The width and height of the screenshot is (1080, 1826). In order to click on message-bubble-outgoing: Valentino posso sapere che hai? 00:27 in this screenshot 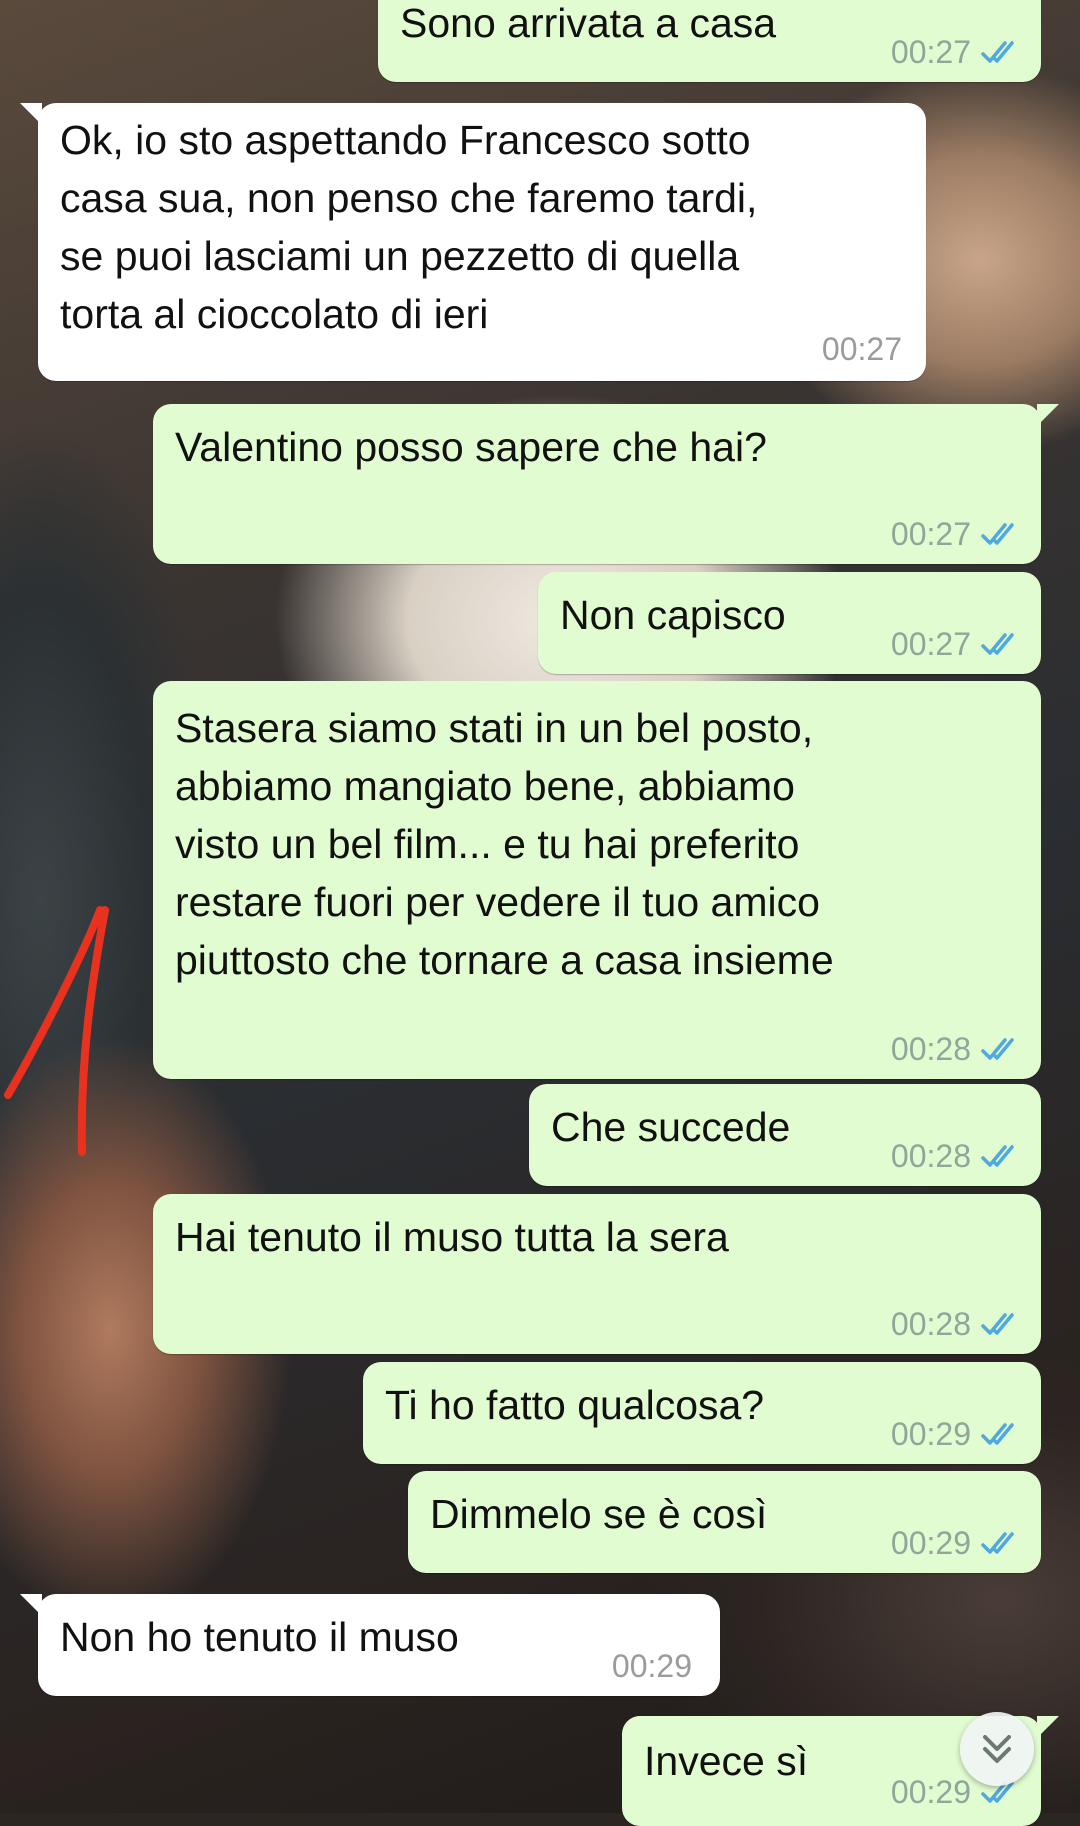, I will do `click(606, 484)`.